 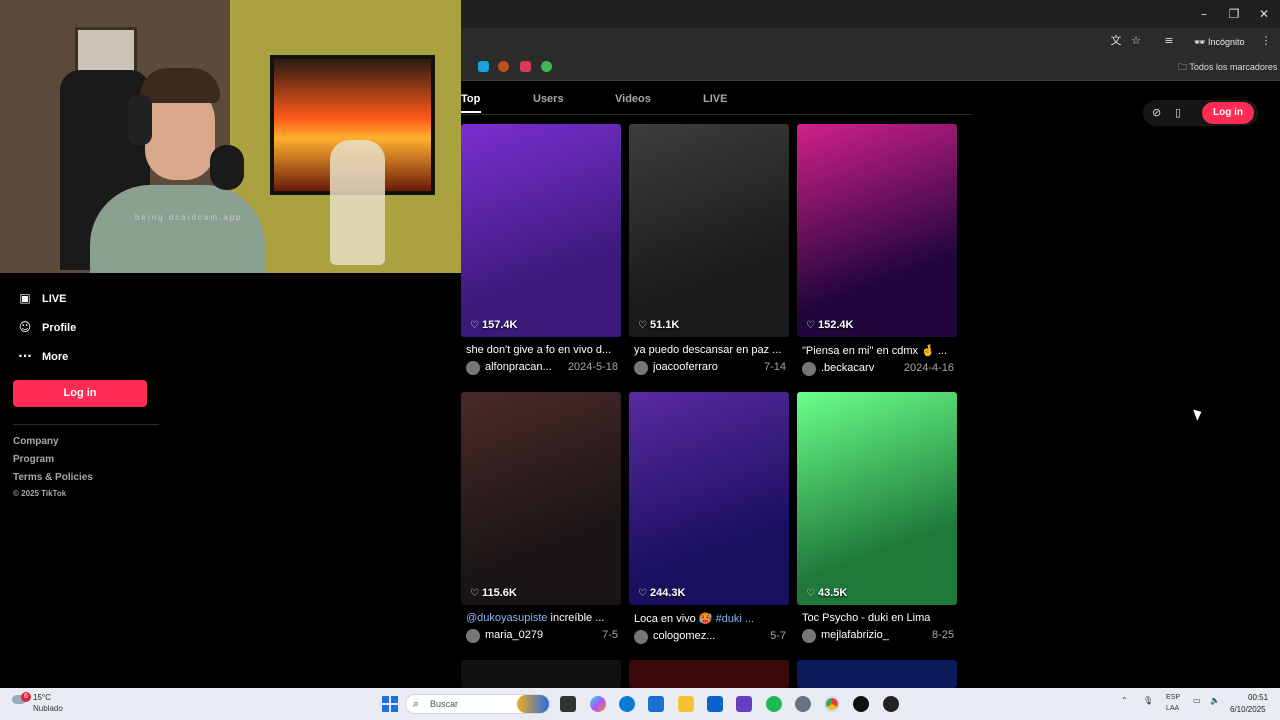 What do you see at coordinates (1136, 41) in the screenshot?
I see `star-icon: ☆` at bounding box center [1136, 41].